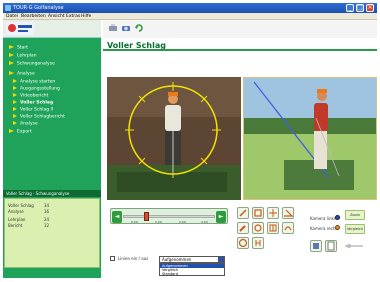 This screenshot has height=282, width=380. I want to click on sidebar-item-videobericht: Videobericht, so click(30, 96).